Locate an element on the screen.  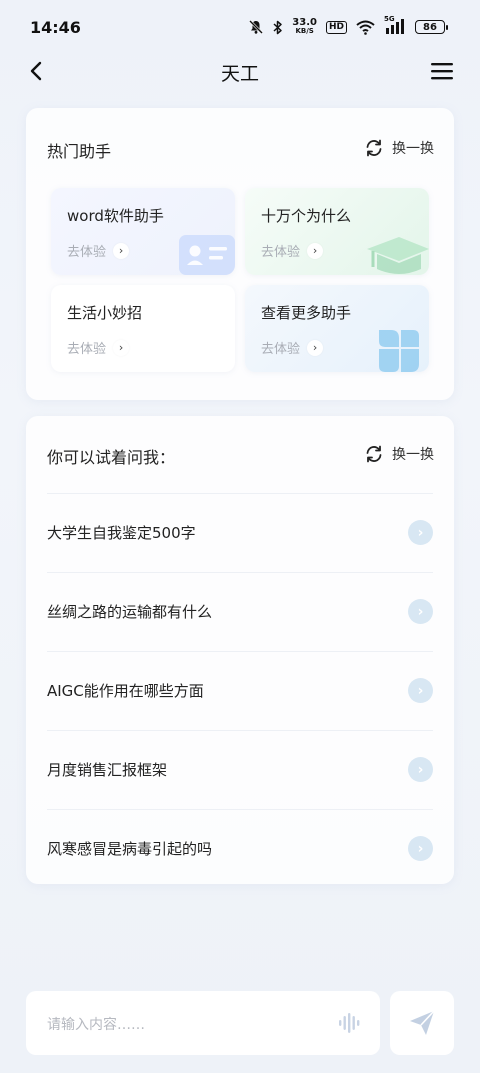
hd-badge: HD is located at coordinates (336, 27).